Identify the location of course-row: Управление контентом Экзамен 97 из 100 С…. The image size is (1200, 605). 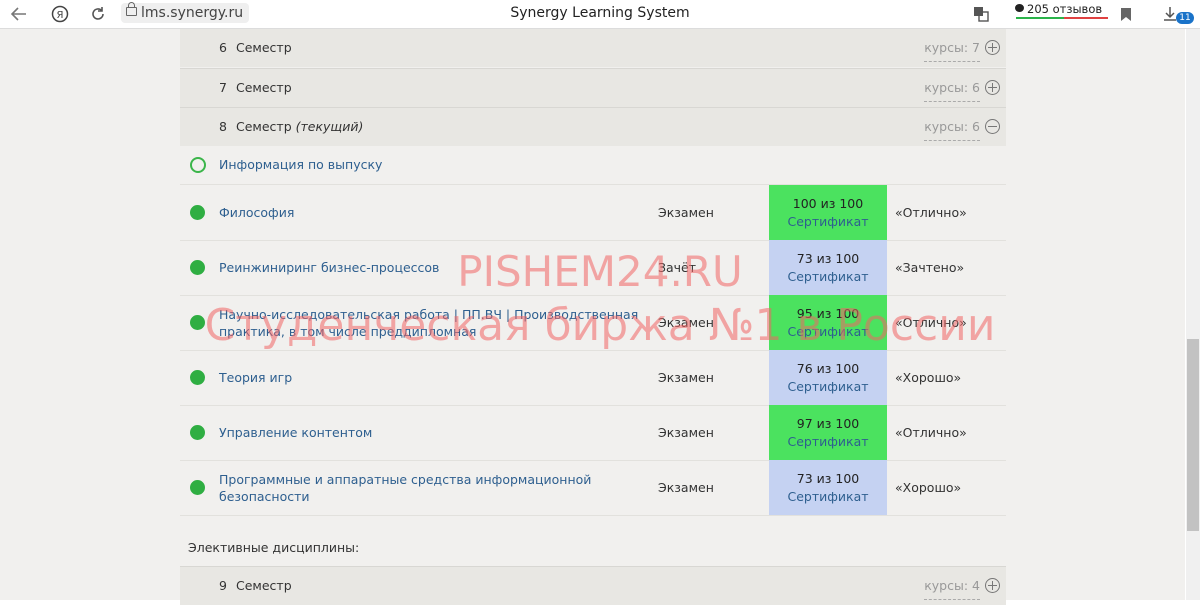
(593, 433).